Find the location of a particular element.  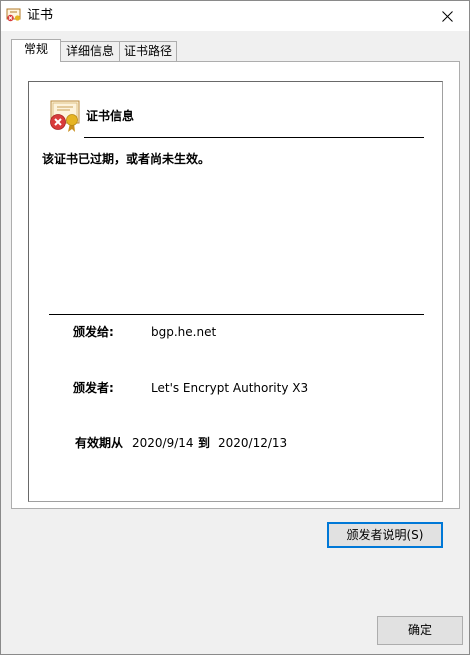

tab-certification-path: 证书路径 is located at coordinates (148, 51).